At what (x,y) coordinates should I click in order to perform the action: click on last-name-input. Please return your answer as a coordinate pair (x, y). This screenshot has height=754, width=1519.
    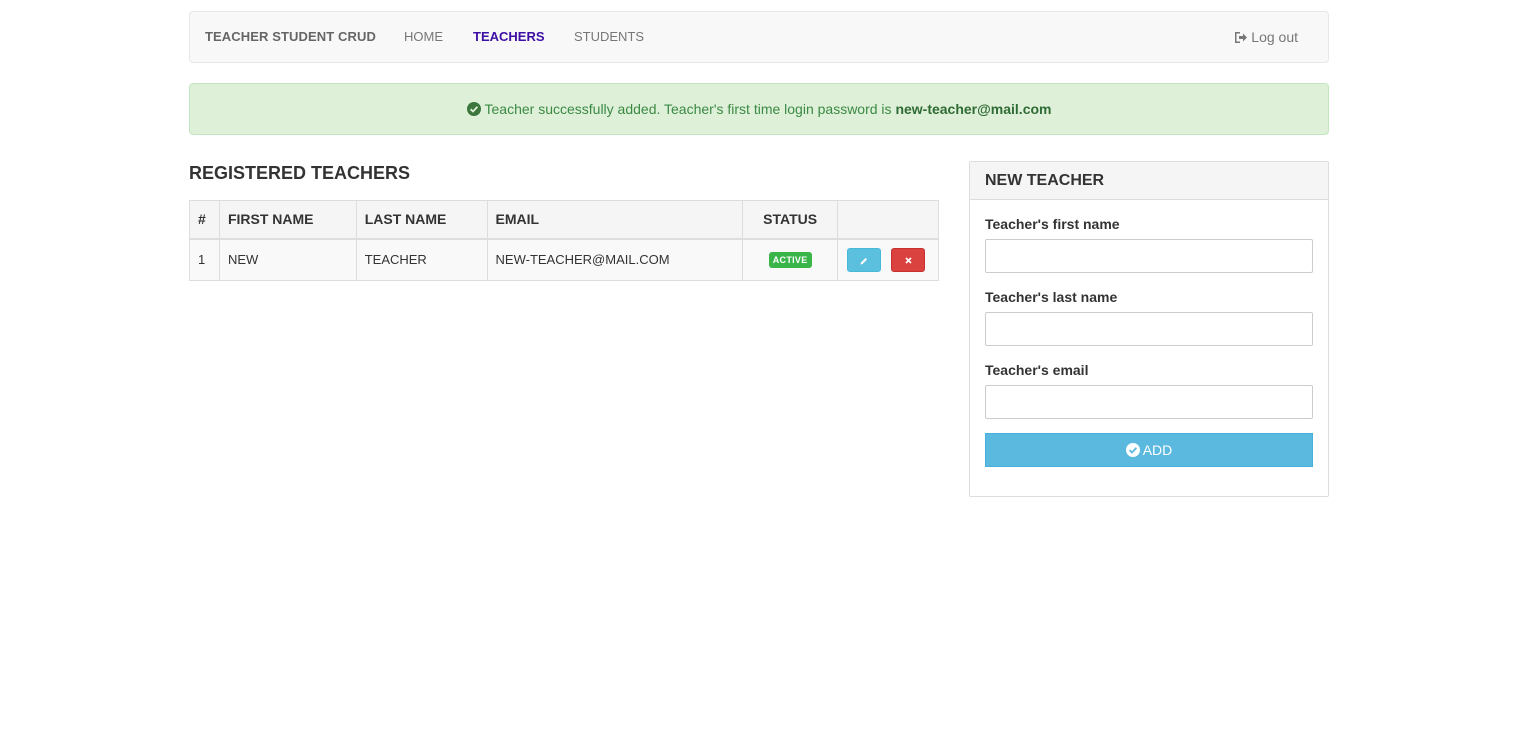
    Looking at the image, I should click on (1149, 329).